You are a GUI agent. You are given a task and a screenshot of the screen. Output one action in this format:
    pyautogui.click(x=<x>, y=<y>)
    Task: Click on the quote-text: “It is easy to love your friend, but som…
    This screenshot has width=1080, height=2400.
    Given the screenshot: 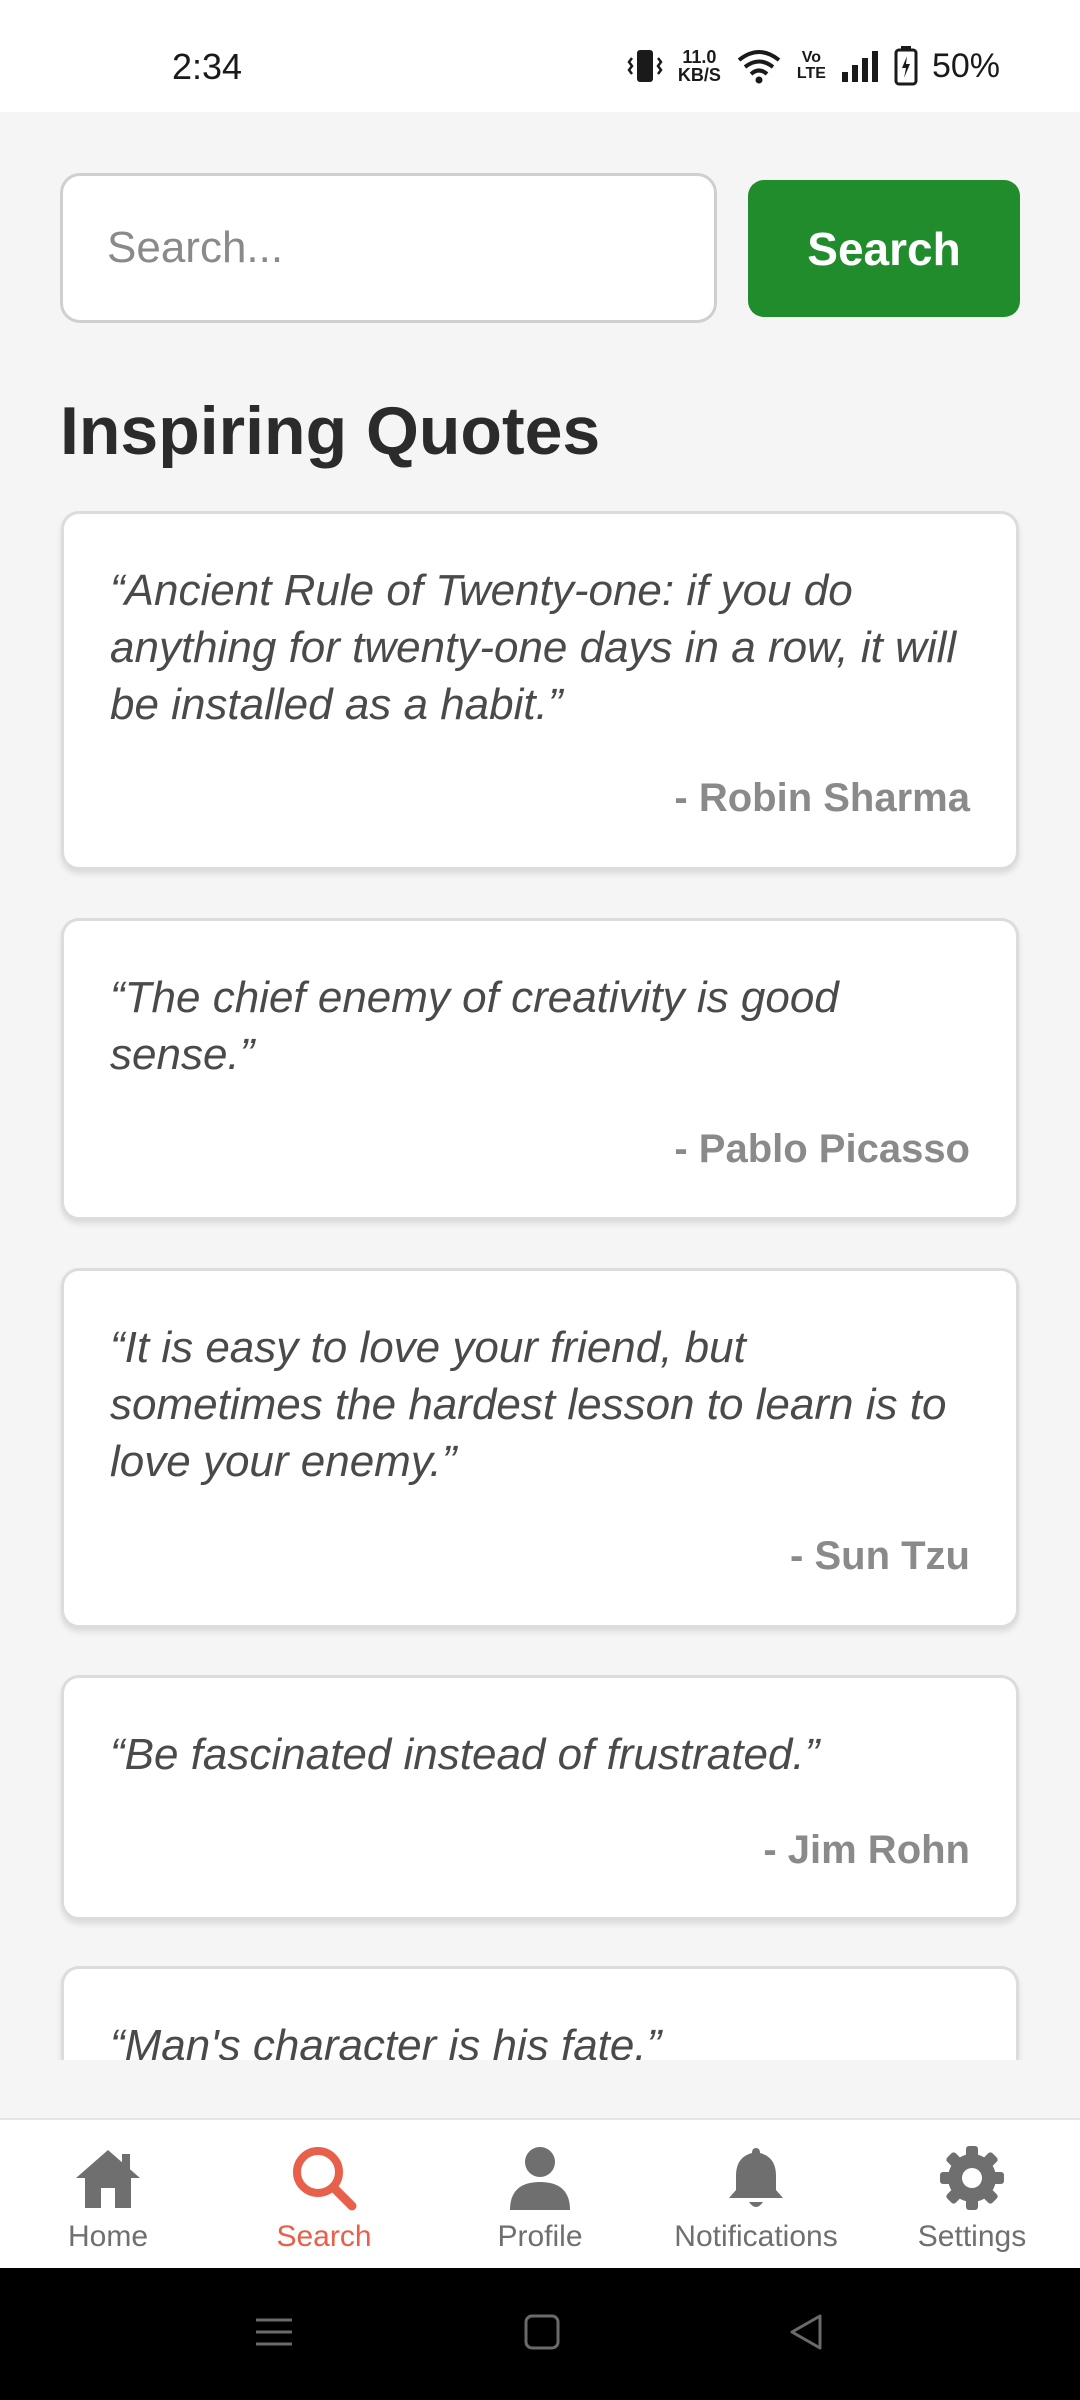 What is the action you would take?
    pyautogui.click(x=528, y=1404)
    